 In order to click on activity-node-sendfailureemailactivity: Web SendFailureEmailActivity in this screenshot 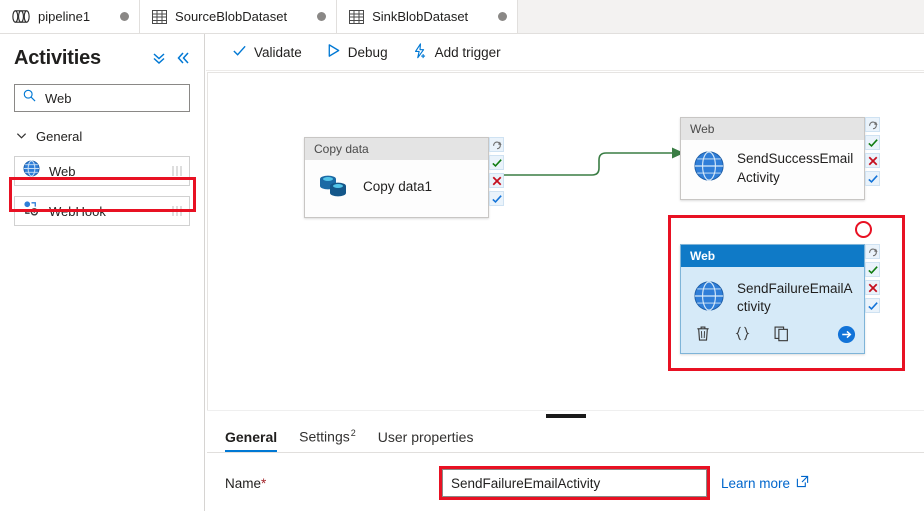, I will do `click(780, 299)`.